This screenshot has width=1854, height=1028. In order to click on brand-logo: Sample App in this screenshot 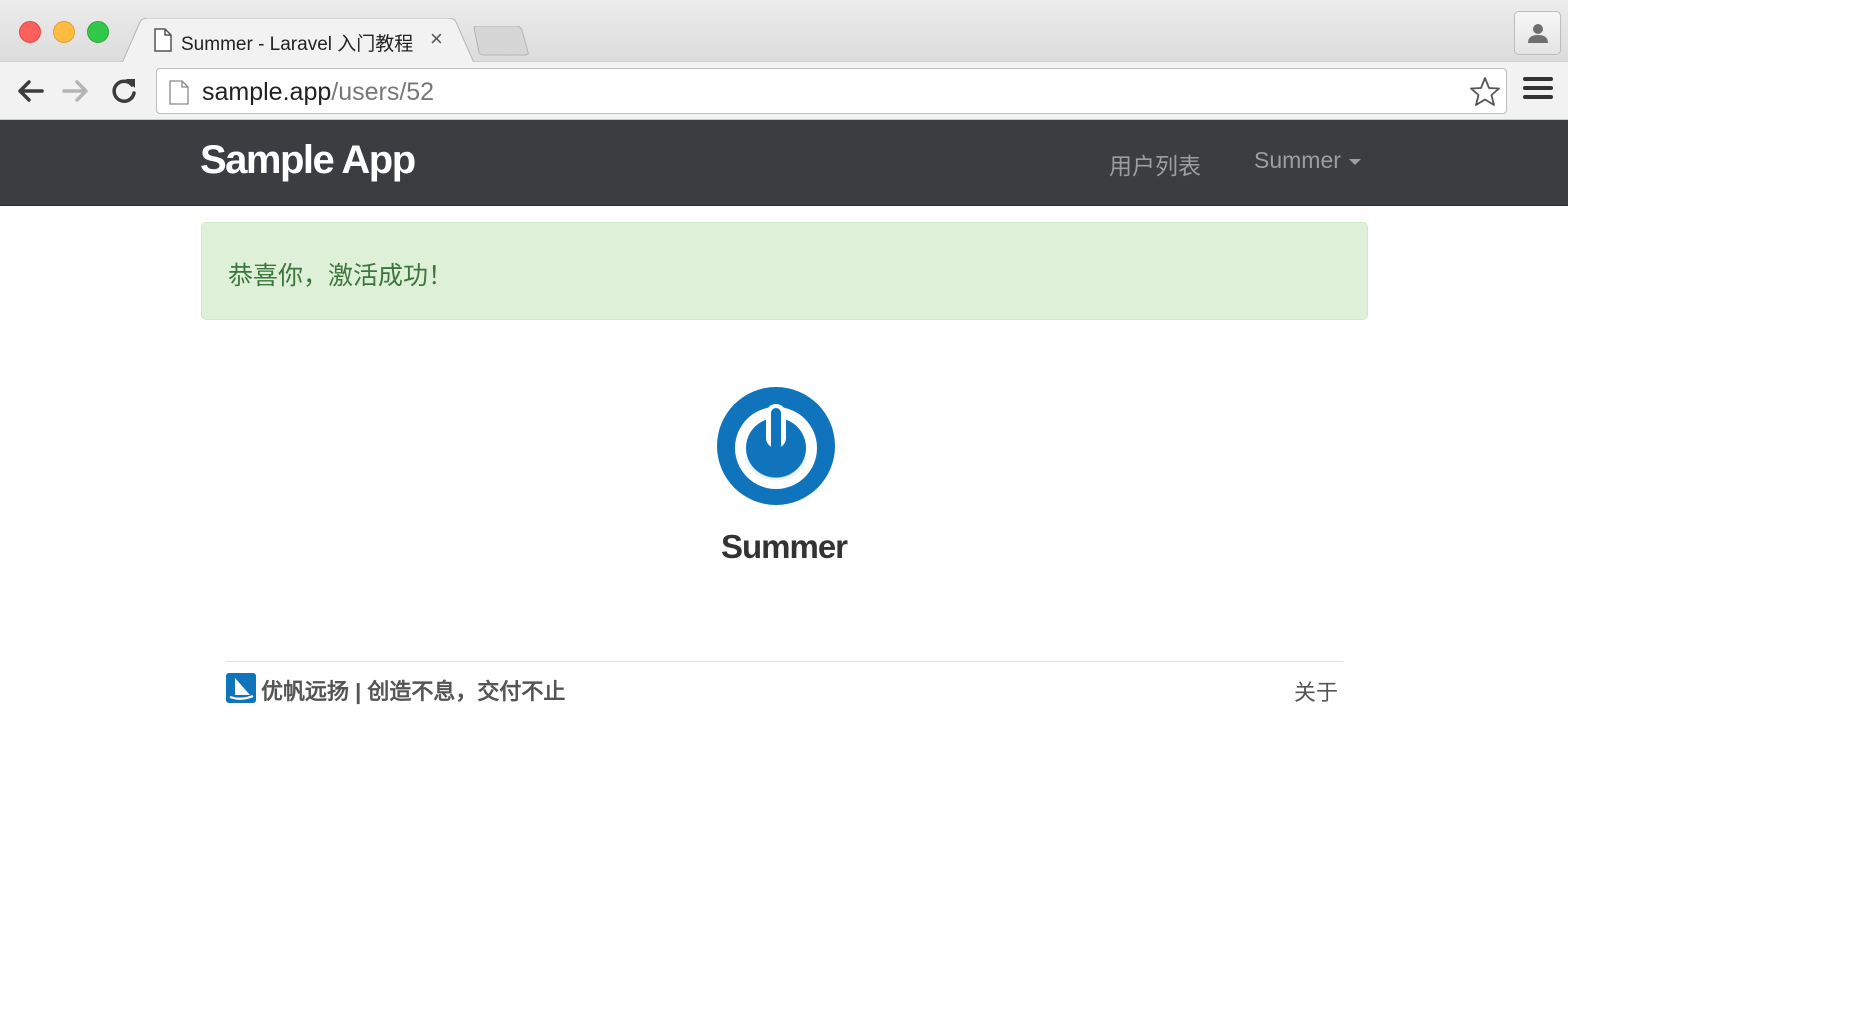, I will do `click(308, 160)`.